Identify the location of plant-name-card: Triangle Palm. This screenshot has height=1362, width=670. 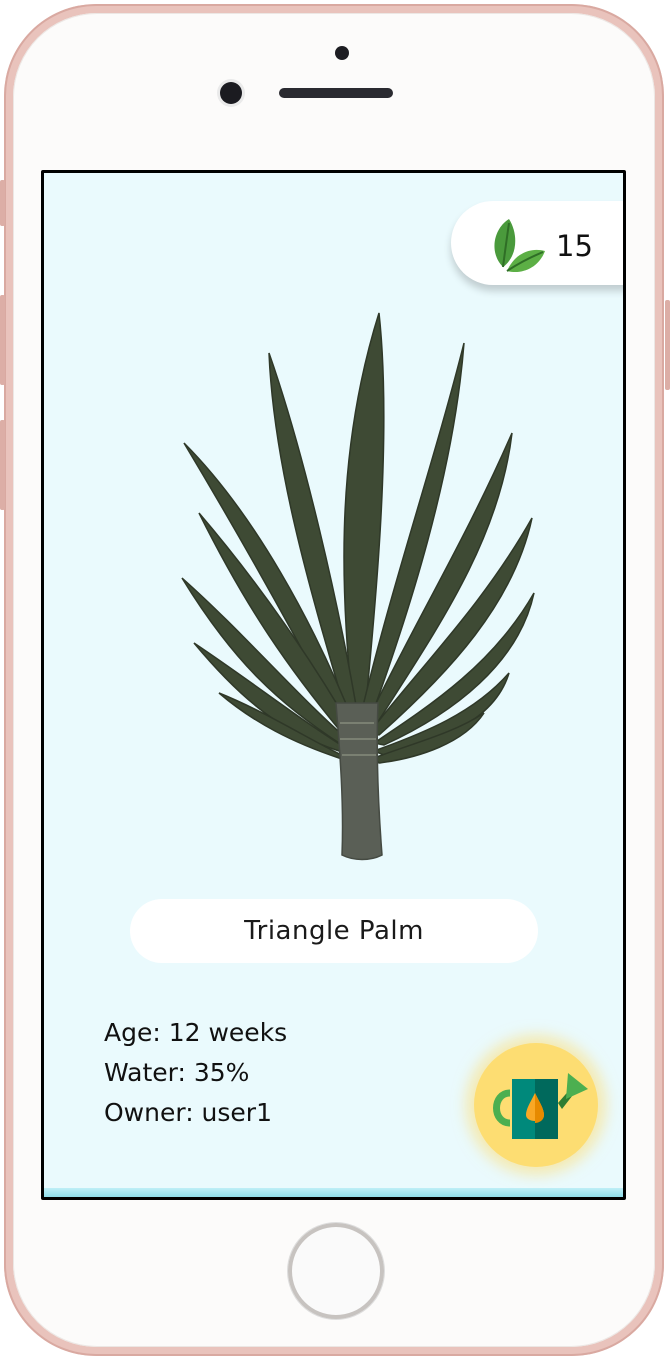
(334, 931).